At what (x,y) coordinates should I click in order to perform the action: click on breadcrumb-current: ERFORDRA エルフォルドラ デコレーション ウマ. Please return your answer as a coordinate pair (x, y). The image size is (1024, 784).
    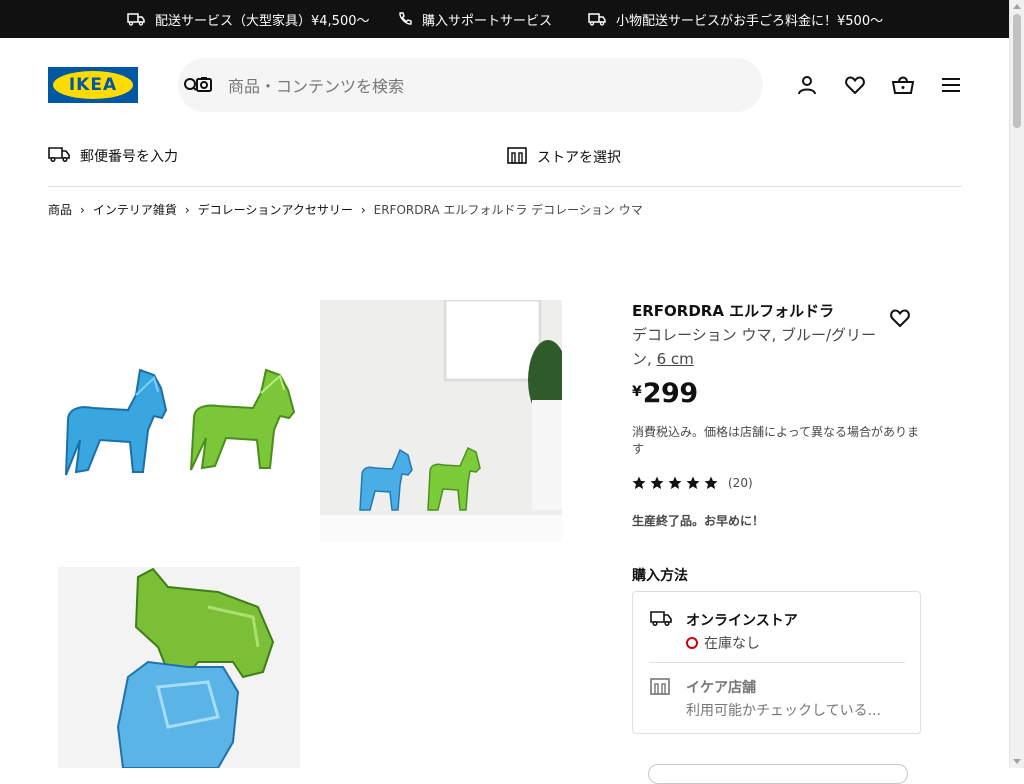
    Looking at the image, I should click on (508, 210).